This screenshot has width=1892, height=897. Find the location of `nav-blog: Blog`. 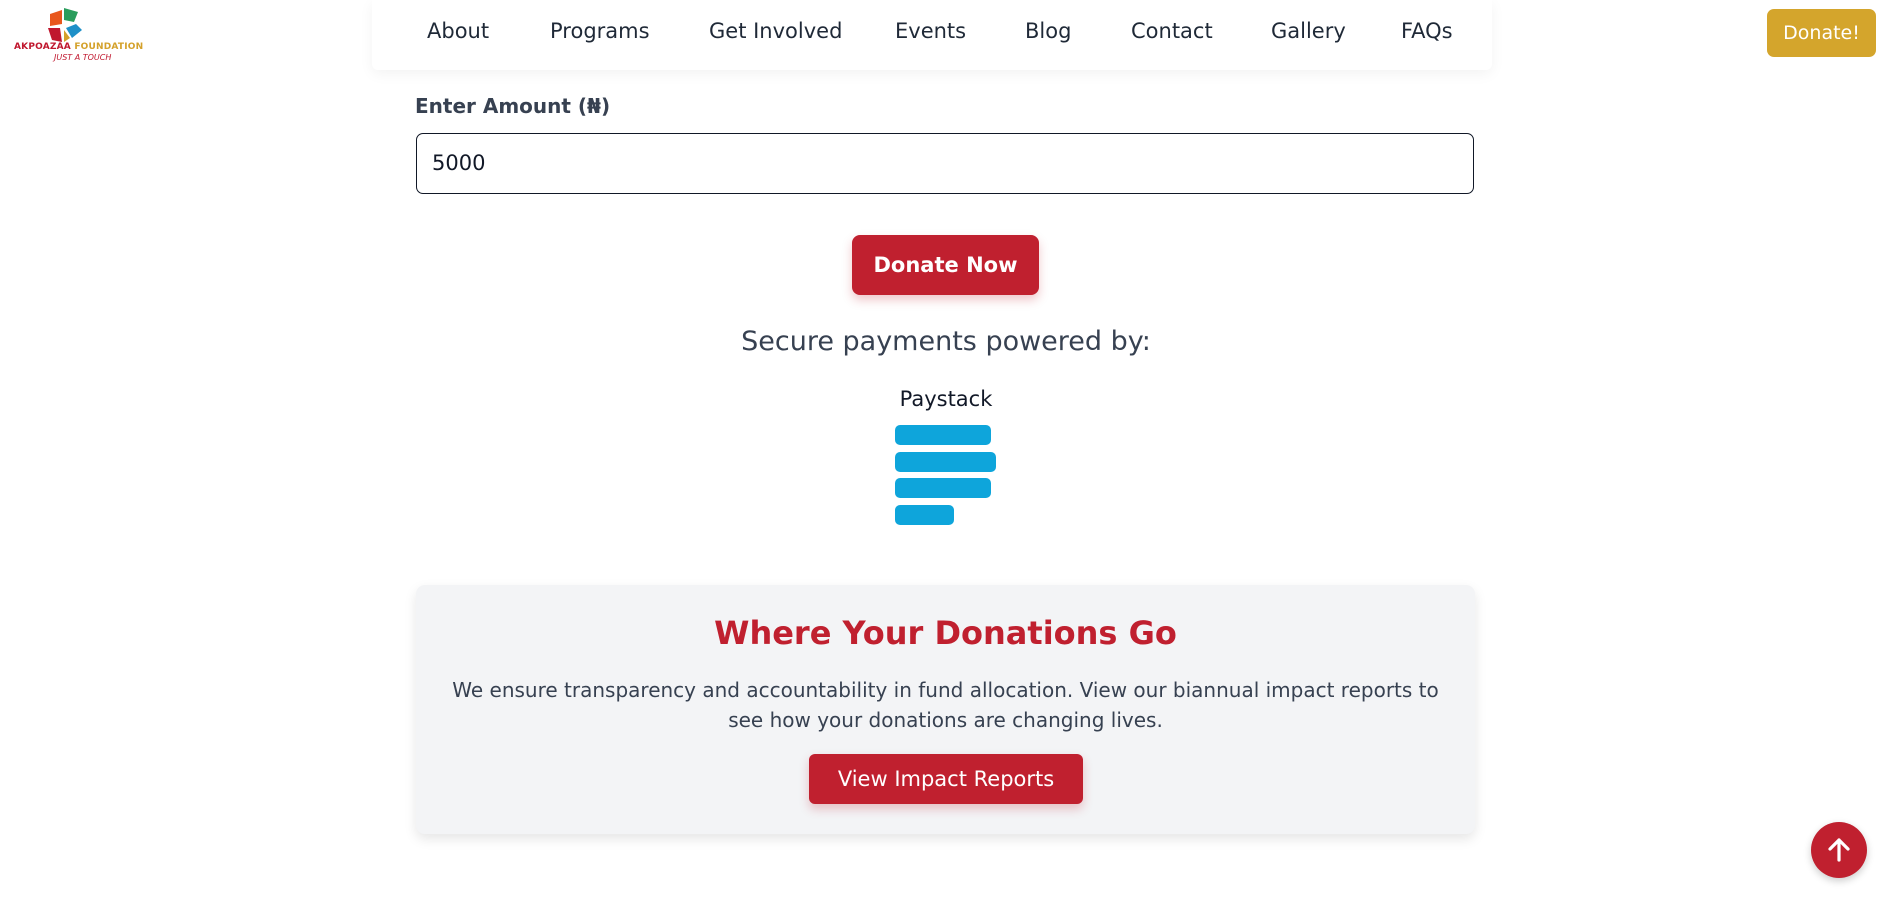

nav-blog: Blog is located at coordinates (1048, 31).